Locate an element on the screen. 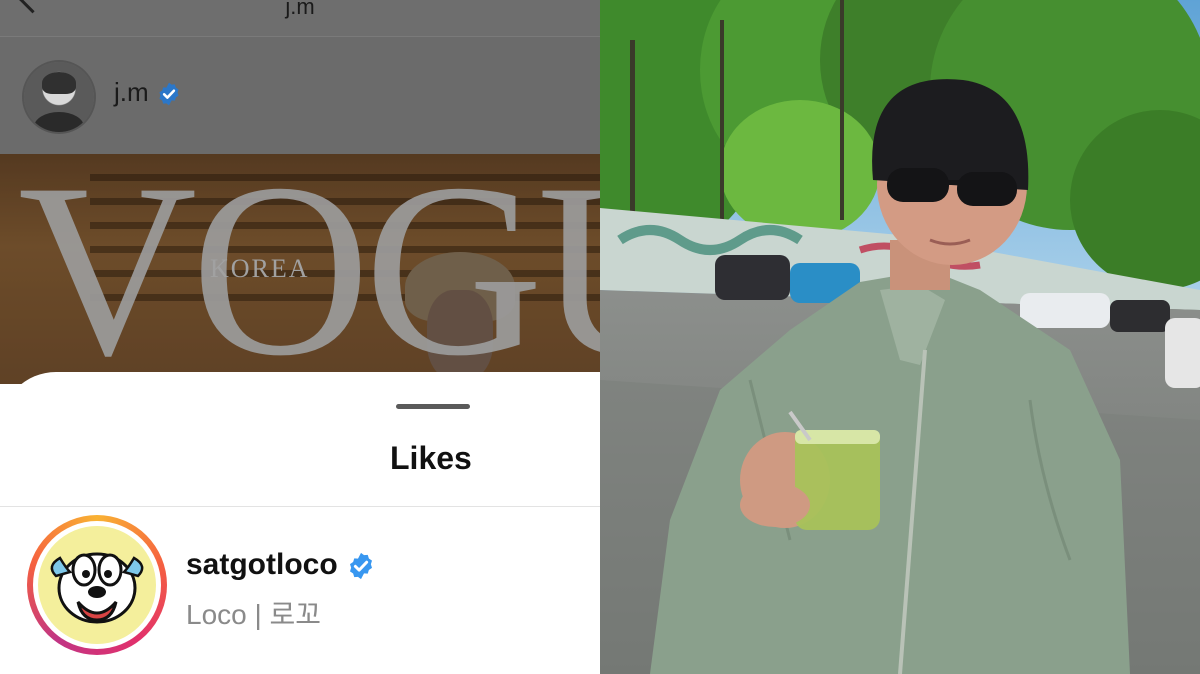 Image resolution: width=1200 pixels, height=674 pixels. top-nav-bar: j.m is located at coordinates (300, 18).